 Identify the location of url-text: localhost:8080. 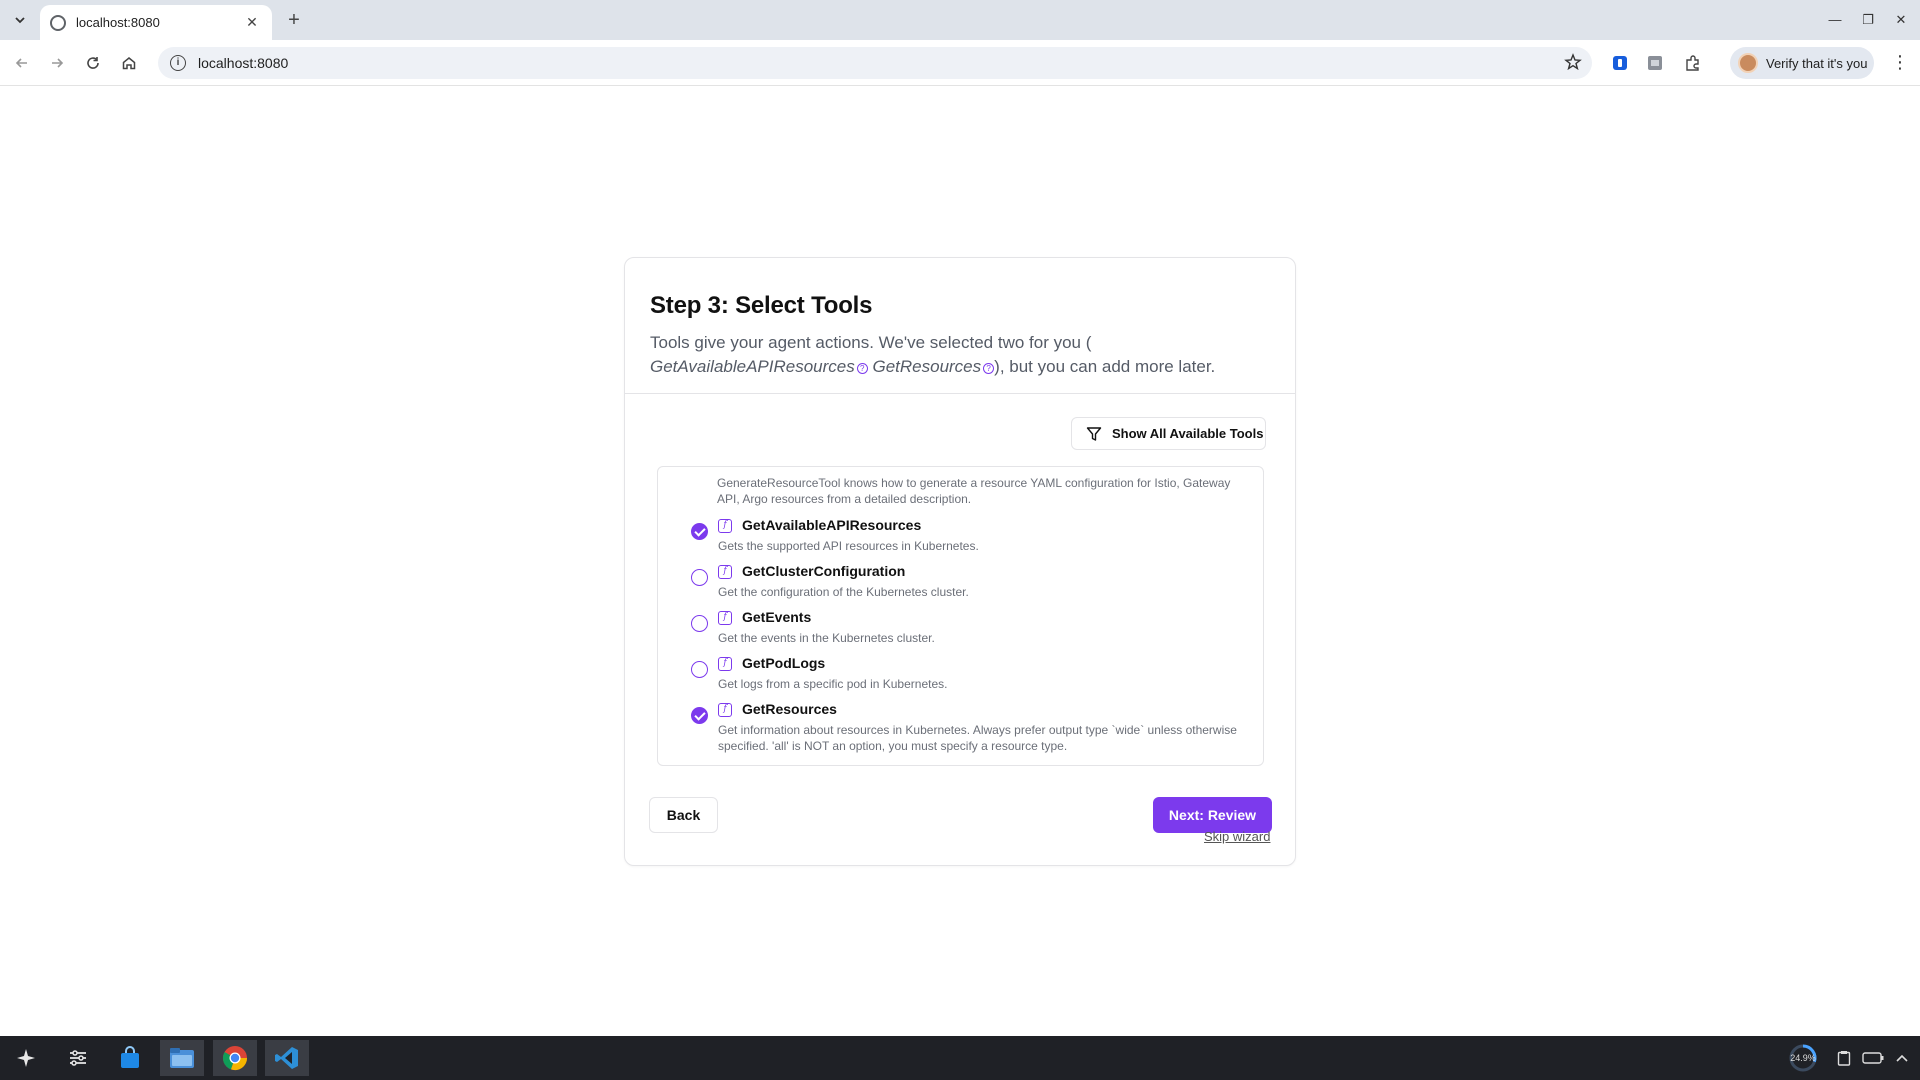
(243, 63).